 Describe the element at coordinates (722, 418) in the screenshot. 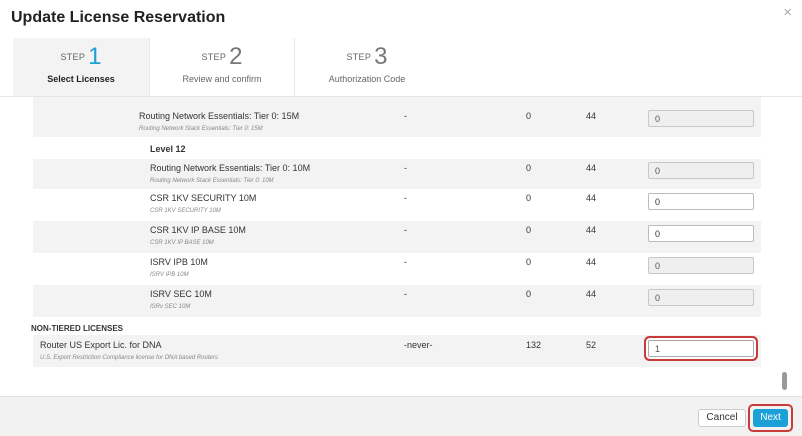

I see `cancel-button: Cancel` at that location.